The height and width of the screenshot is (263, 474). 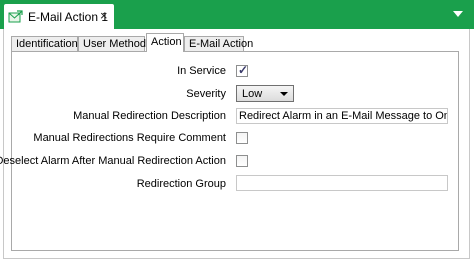 I want to click on tab-label: E-Mail Action, so click(x=221, y=44).